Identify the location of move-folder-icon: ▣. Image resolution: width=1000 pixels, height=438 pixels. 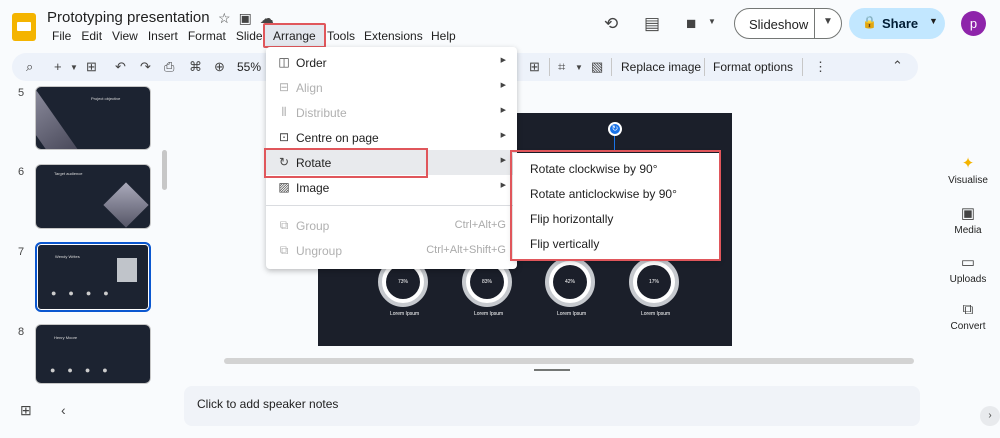
(249, 18).